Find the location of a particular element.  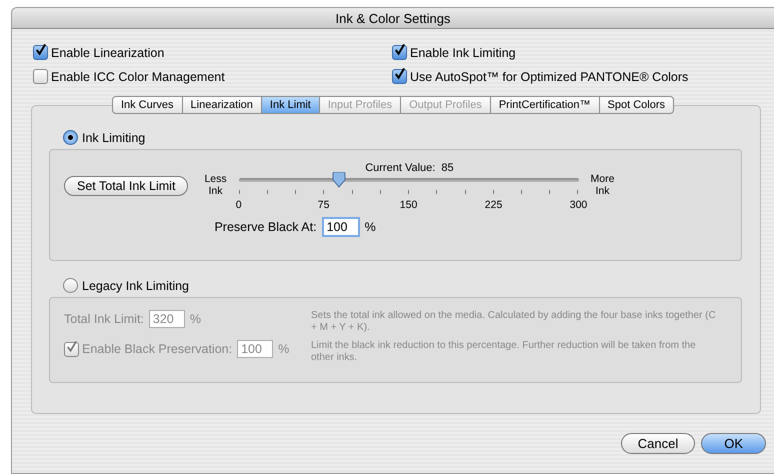

checkbox-label: Use AutoSpot™ for Optimized PANTONE® Colors is located at coordinates (549, 77).